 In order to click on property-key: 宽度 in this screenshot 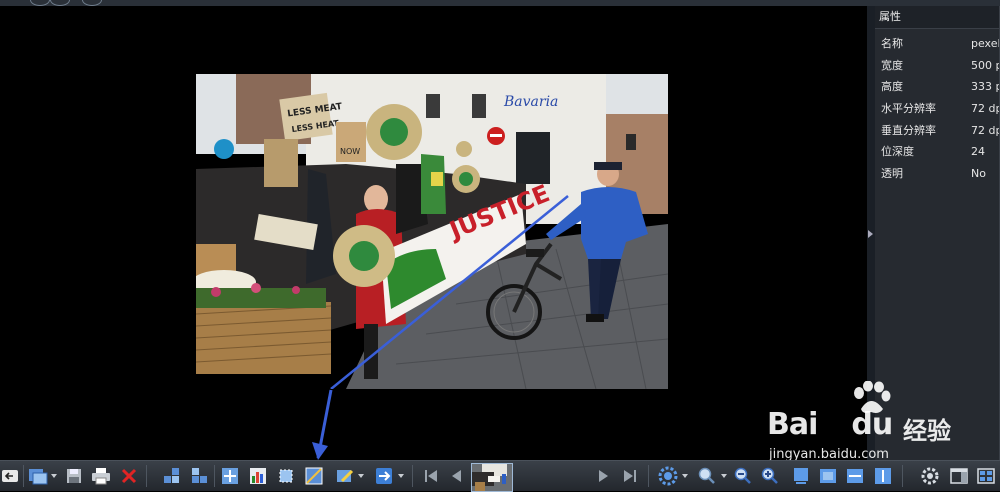, I will do `click(892, 65)`.